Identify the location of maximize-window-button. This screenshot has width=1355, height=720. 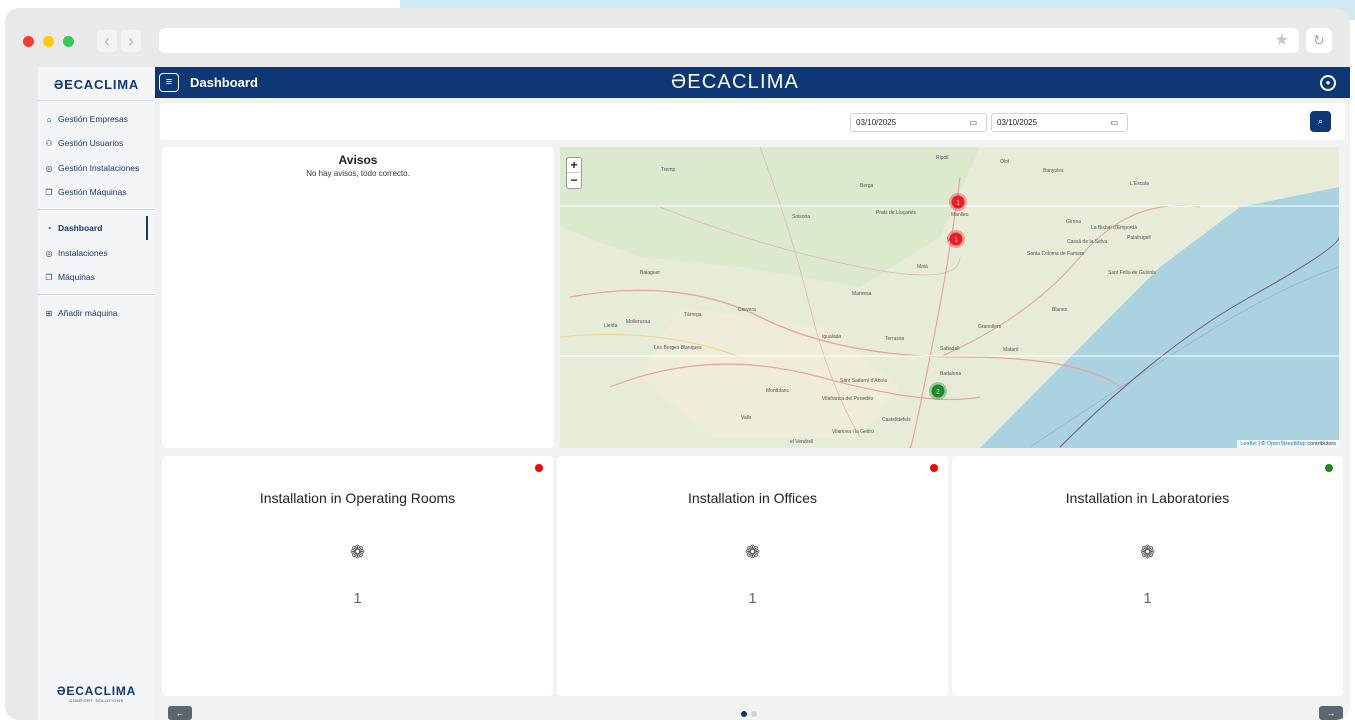
(68, 41).